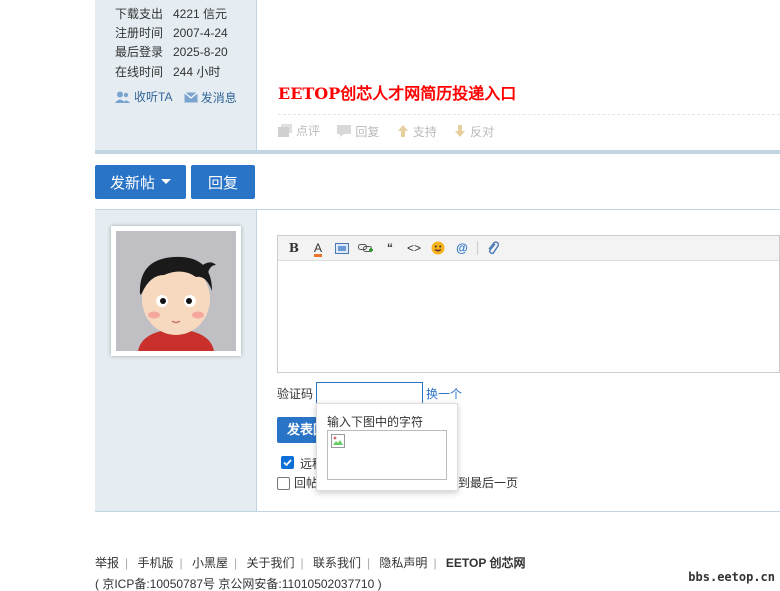  What do you see at coordinates (140, 182) in the screenshot?
I see `new-post-button: 发新帖` at bounding box center [140, 182].